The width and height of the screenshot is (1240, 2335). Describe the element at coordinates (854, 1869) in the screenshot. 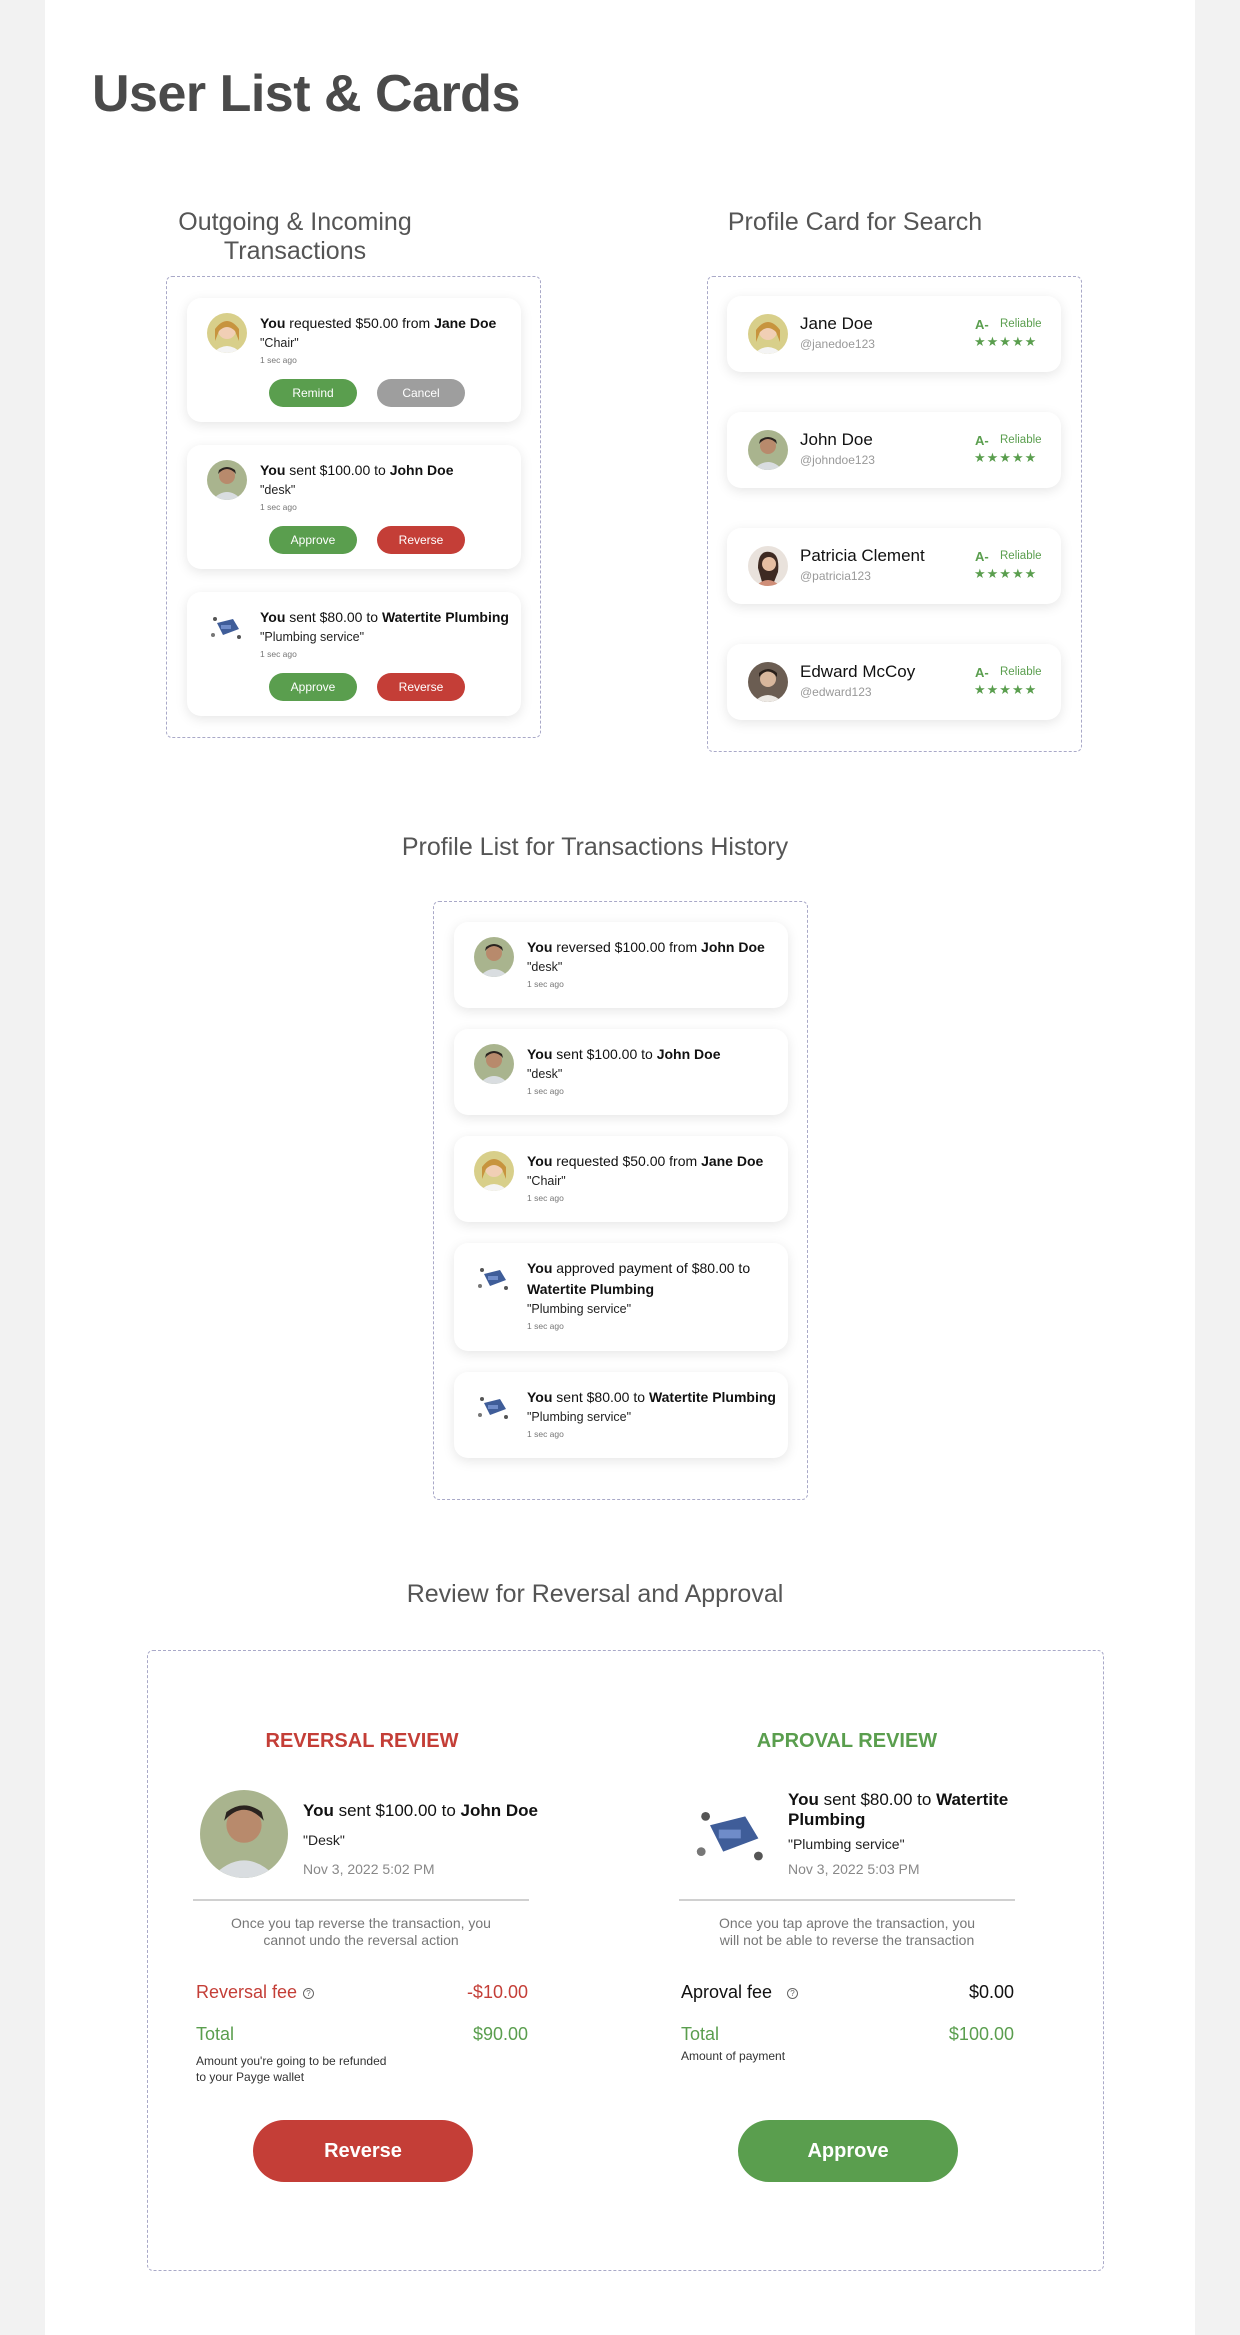

I see `approval-date: Nov 3, 2022 5:03 PM` at that location.